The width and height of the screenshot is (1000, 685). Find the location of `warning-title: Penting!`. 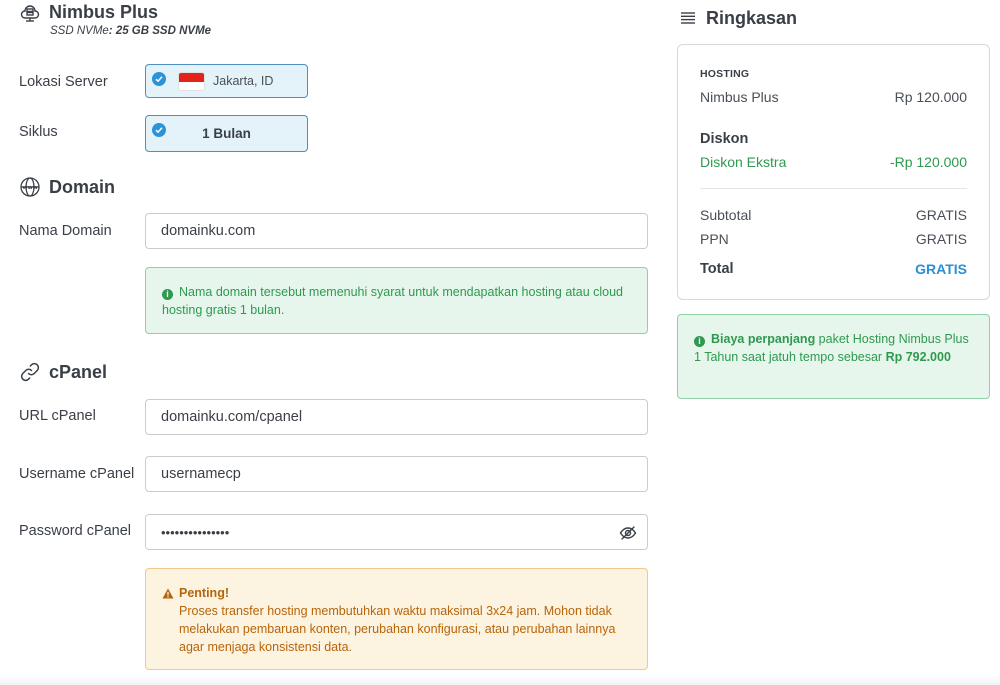

warning-title: Penting! is located at coordinates (204, 593).